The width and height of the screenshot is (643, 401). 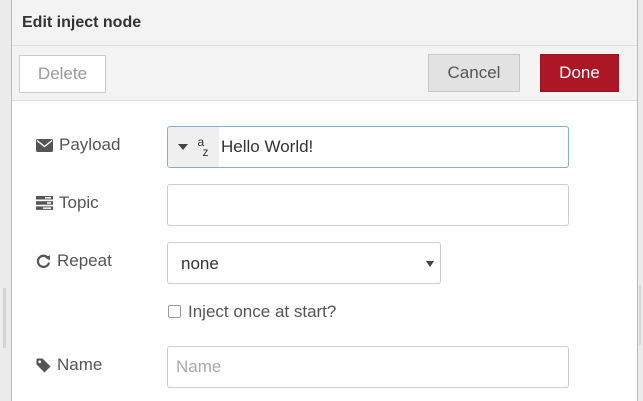 I want to click on dialog-title: Edit inject node, so click(x=82, y=22).